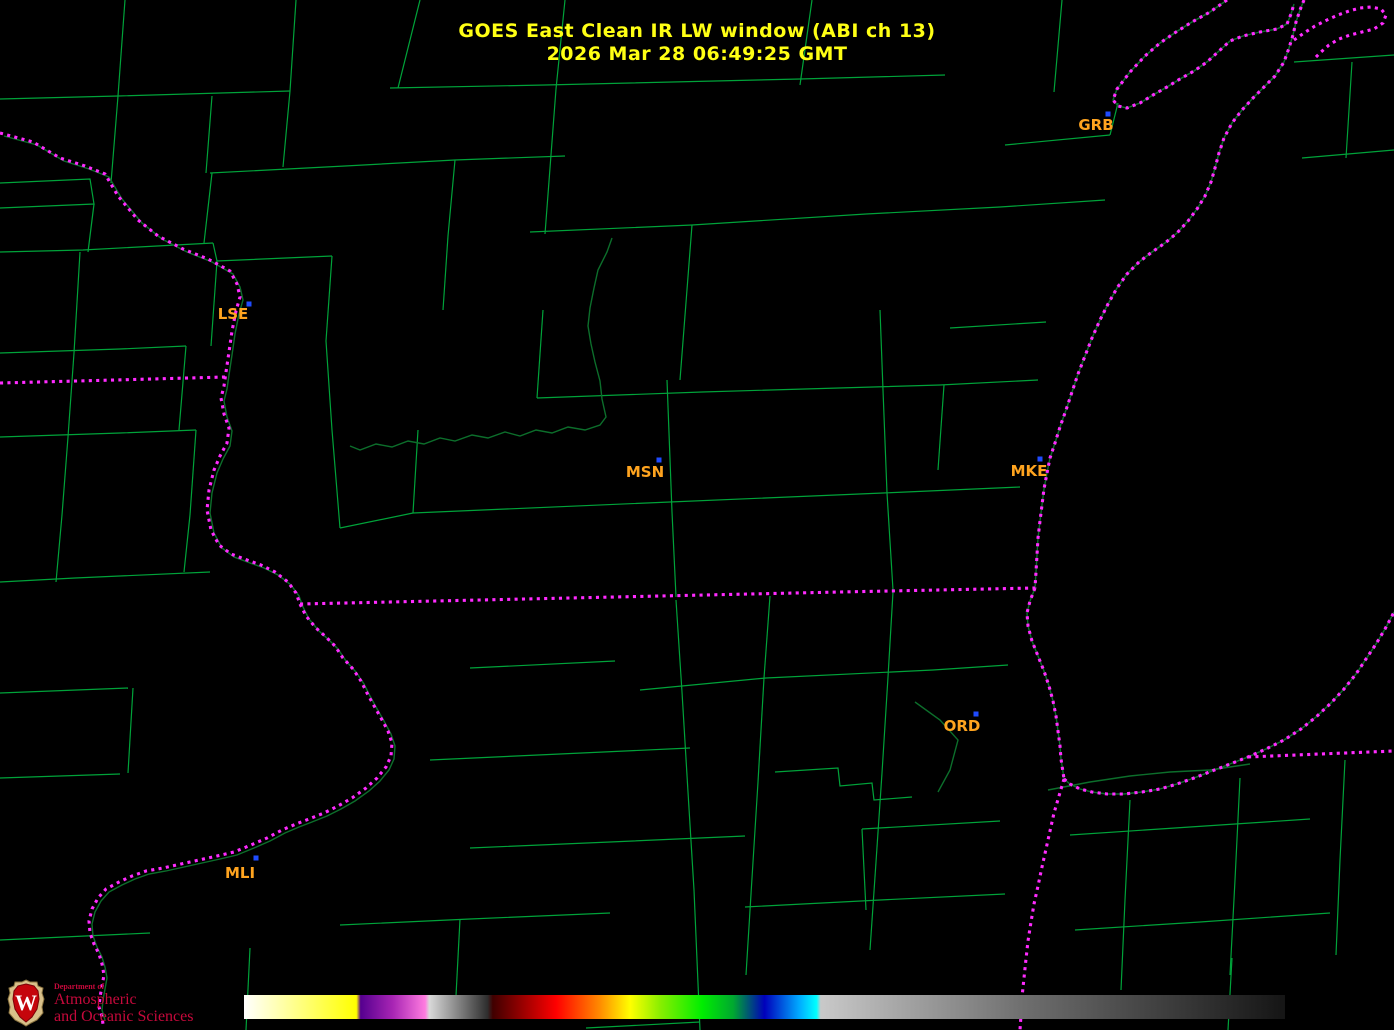 The width and height of the screenshot is (1394, 1030). What do you see at coordinates (697, 31) in the screenshot?
I see `title-line-1: GOES East Clean IR LW window (ABI ch 13)` at bounding box center [697, 31].